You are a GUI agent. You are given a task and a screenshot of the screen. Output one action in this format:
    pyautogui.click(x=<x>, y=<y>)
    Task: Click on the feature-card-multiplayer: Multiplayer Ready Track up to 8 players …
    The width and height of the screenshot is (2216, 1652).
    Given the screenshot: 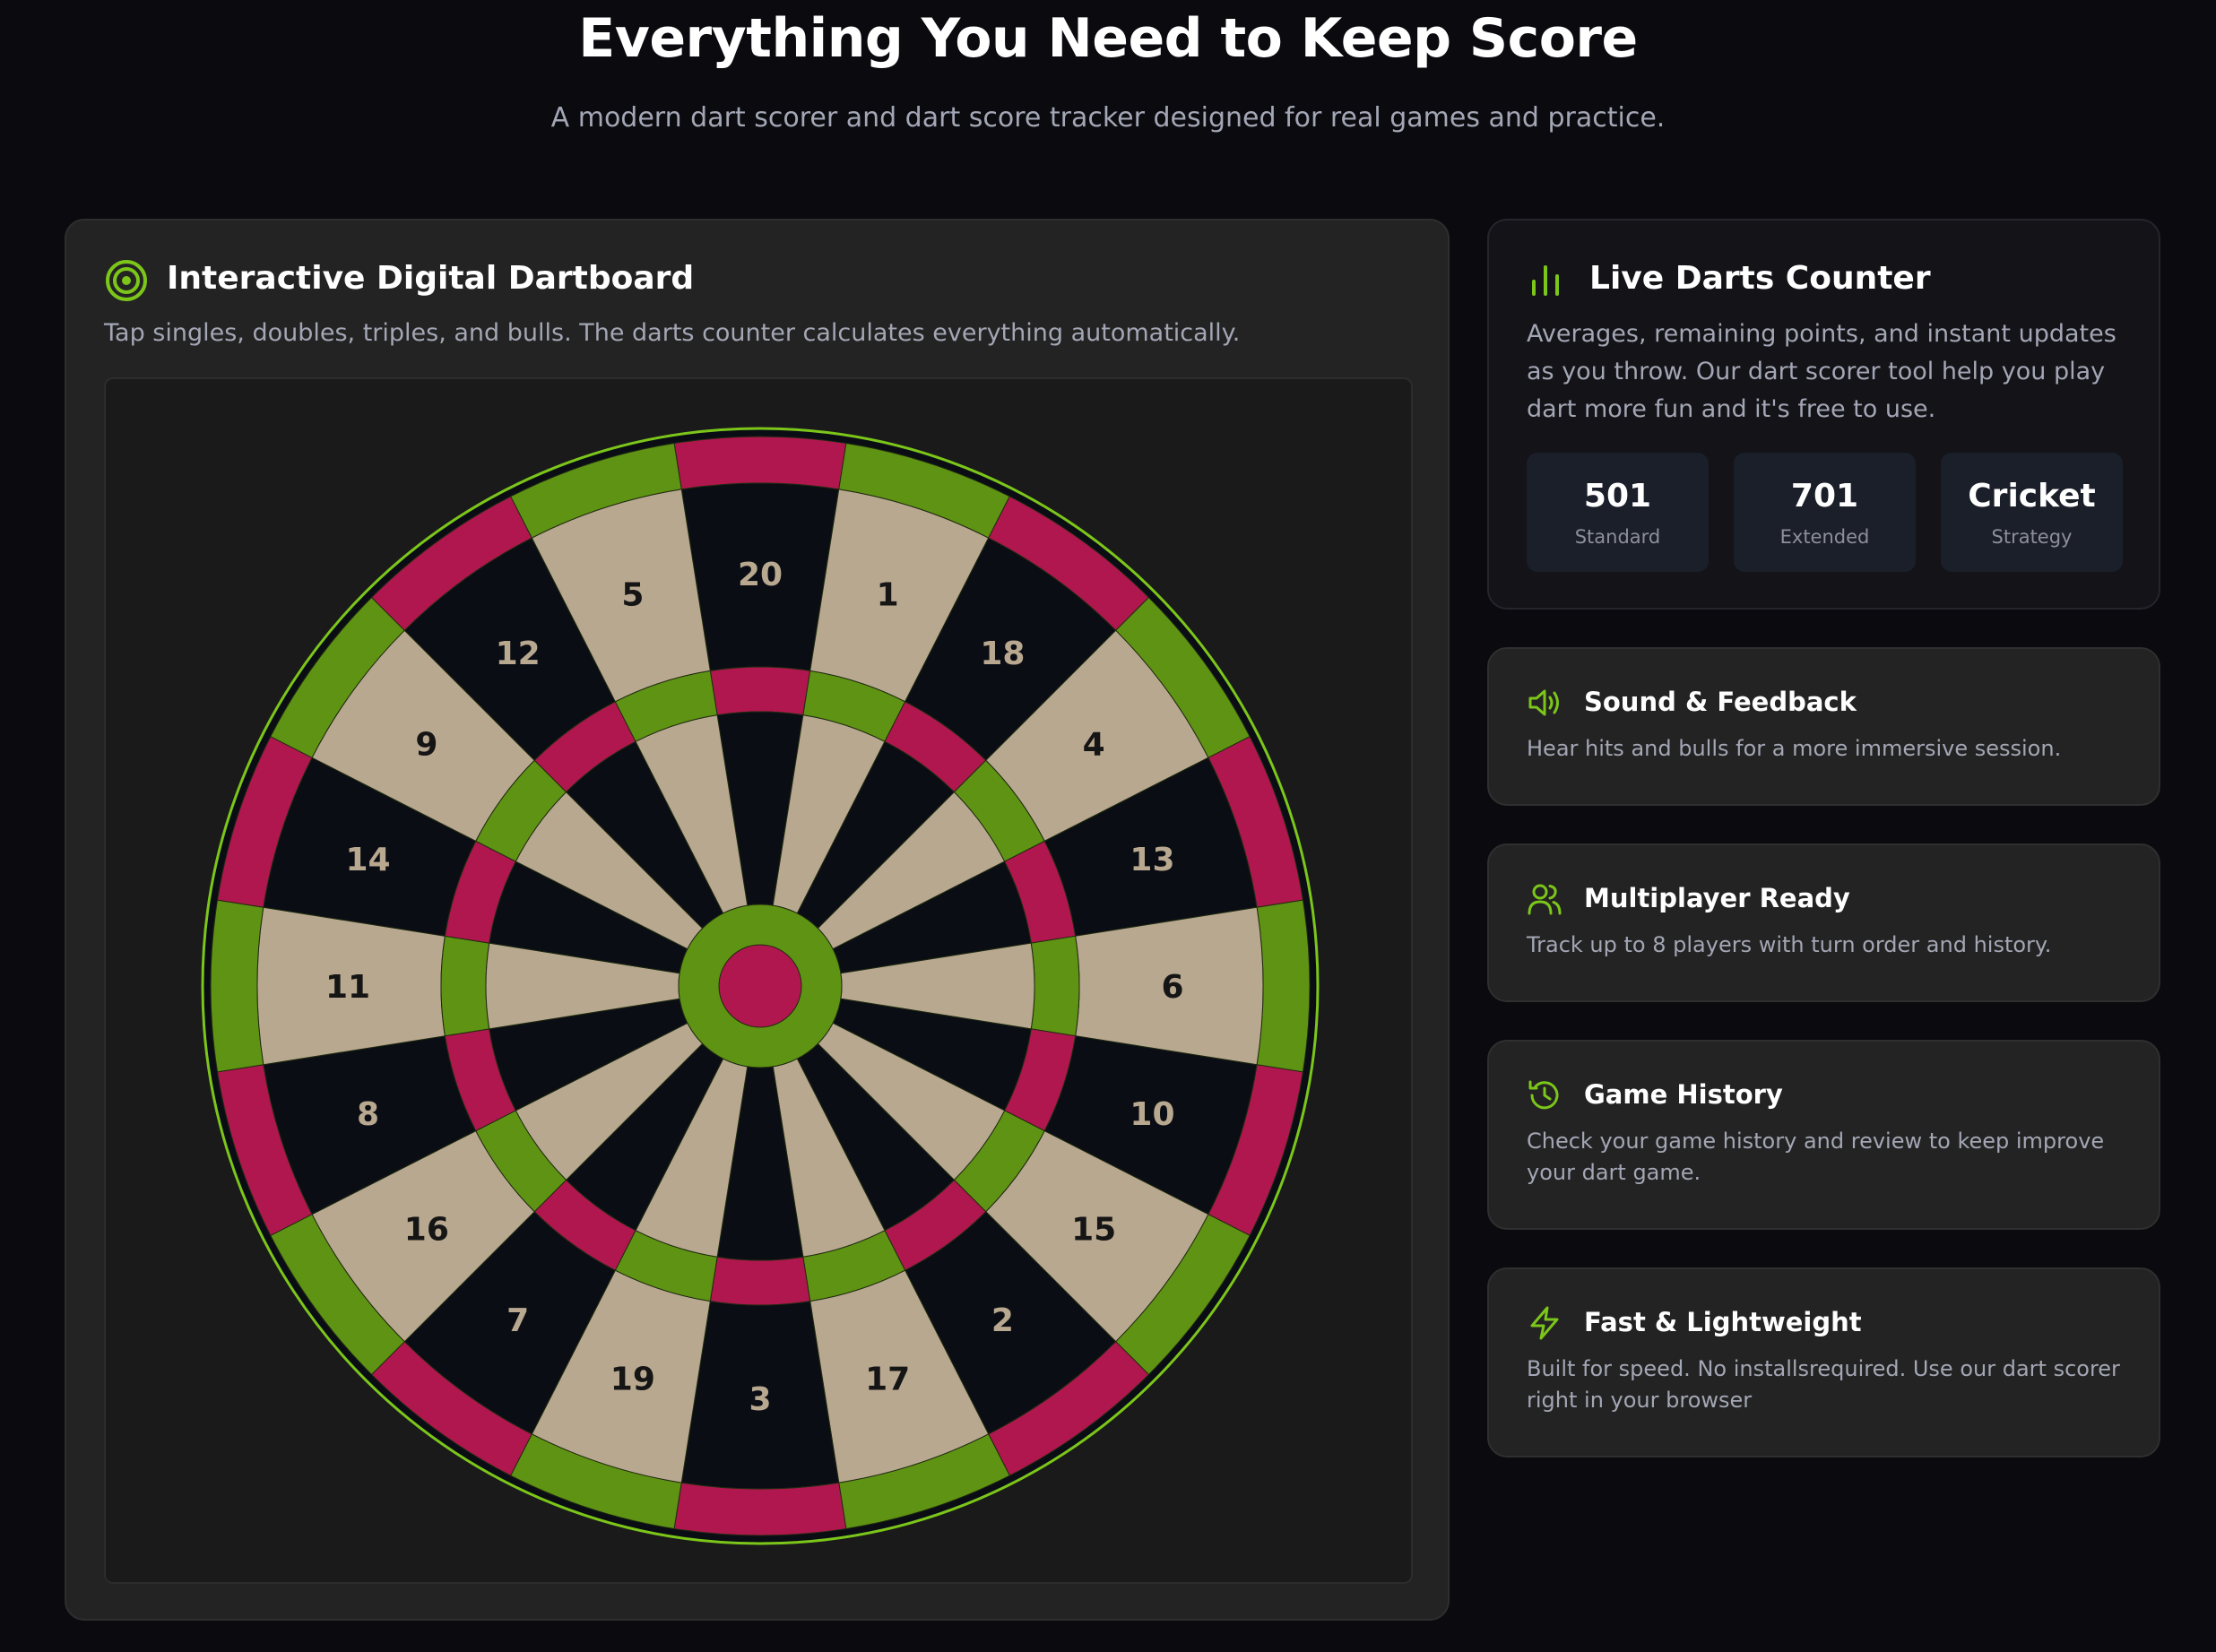 What is the action you would take?
    pyautogui.click(x=1824, y=922)
    